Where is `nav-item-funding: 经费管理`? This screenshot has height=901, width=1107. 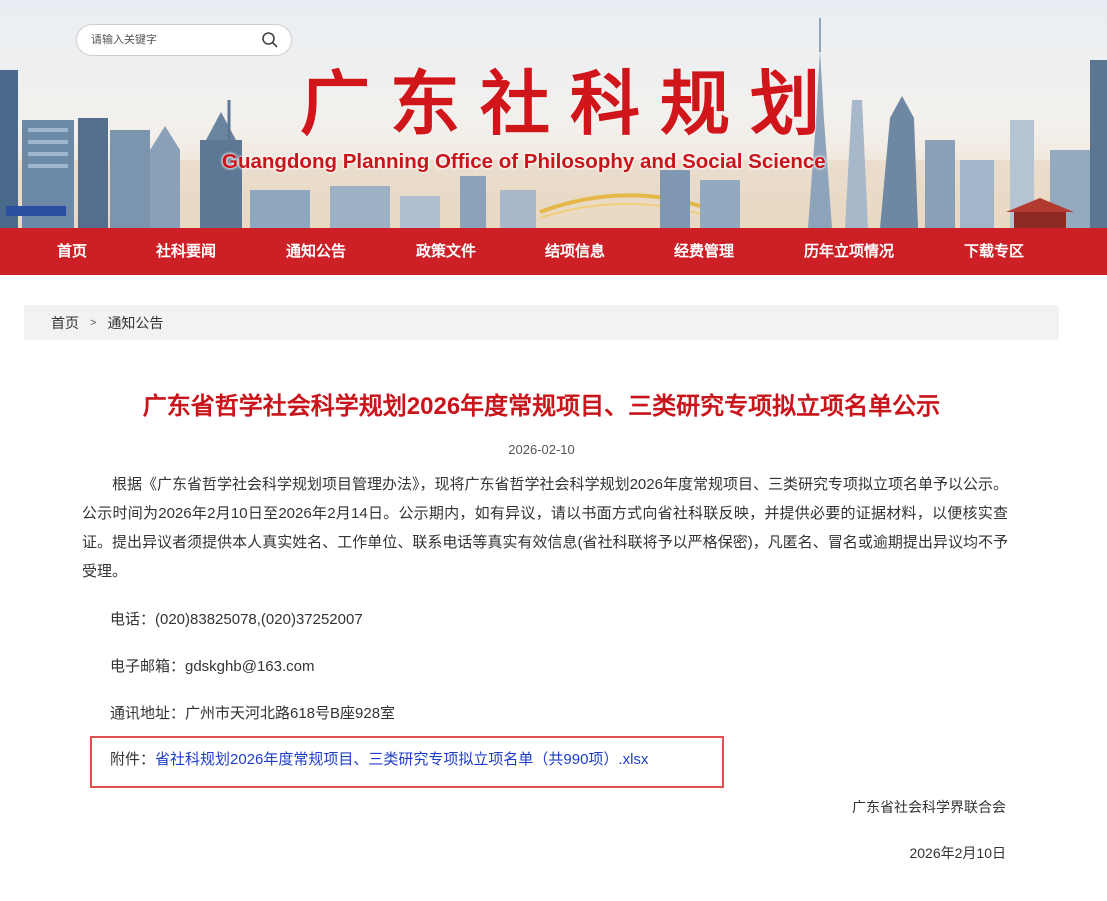
nav-item-funding: 经费管理 is located at coordinates (704, 251).